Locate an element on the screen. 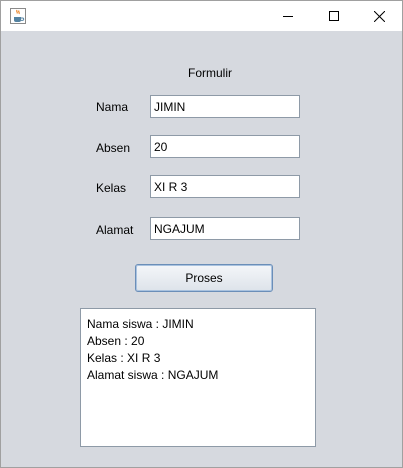 This screenshot has height=468, width=403. output-line-alamat: Alamat siswa : NGAJUM is located at coordinates (153, 375).